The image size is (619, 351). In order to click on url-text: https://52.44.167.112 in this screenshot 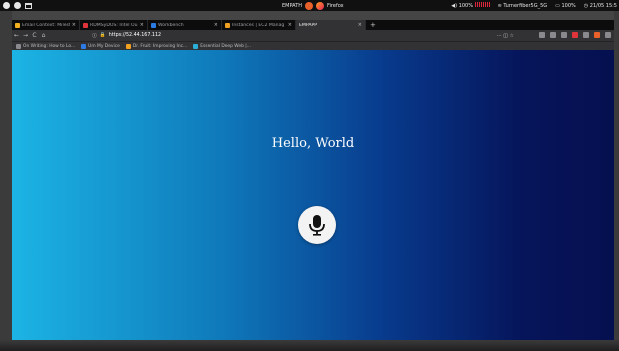, I will do `click(135, 35)`.